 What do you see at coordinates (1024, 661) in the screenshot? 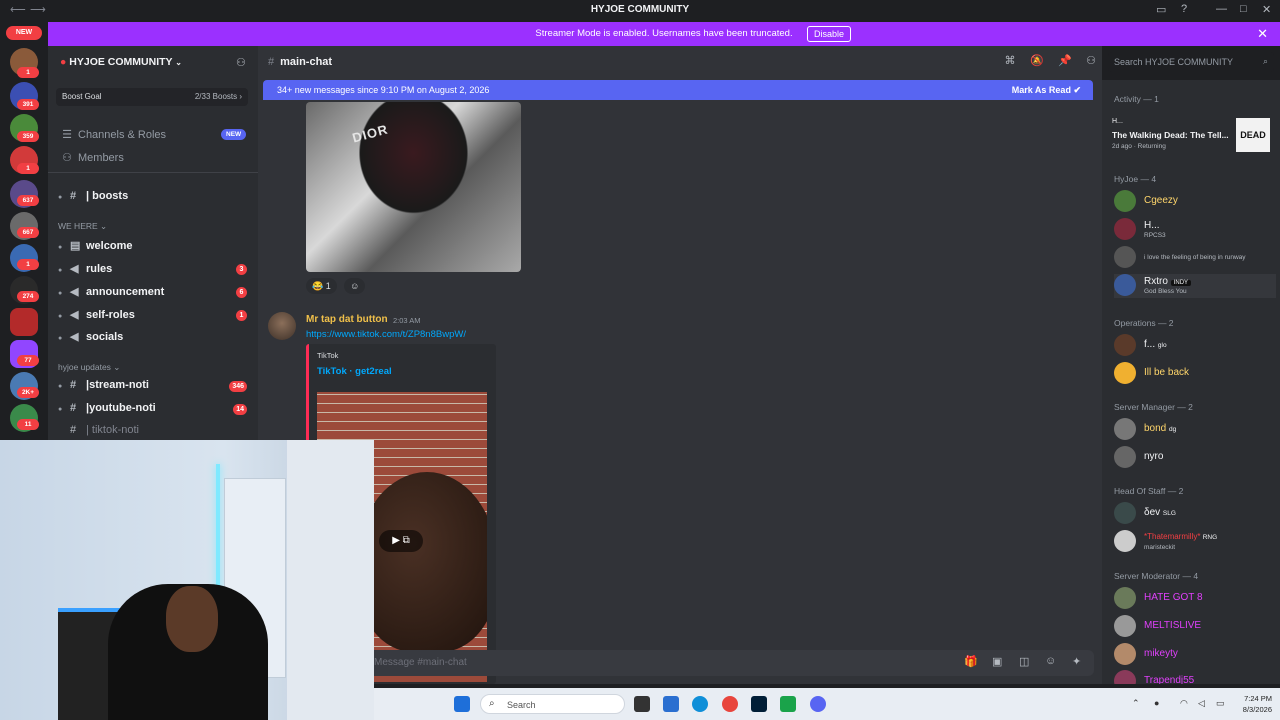
I see `sticker-icon: ◫` at bounding box center [1024, 661].